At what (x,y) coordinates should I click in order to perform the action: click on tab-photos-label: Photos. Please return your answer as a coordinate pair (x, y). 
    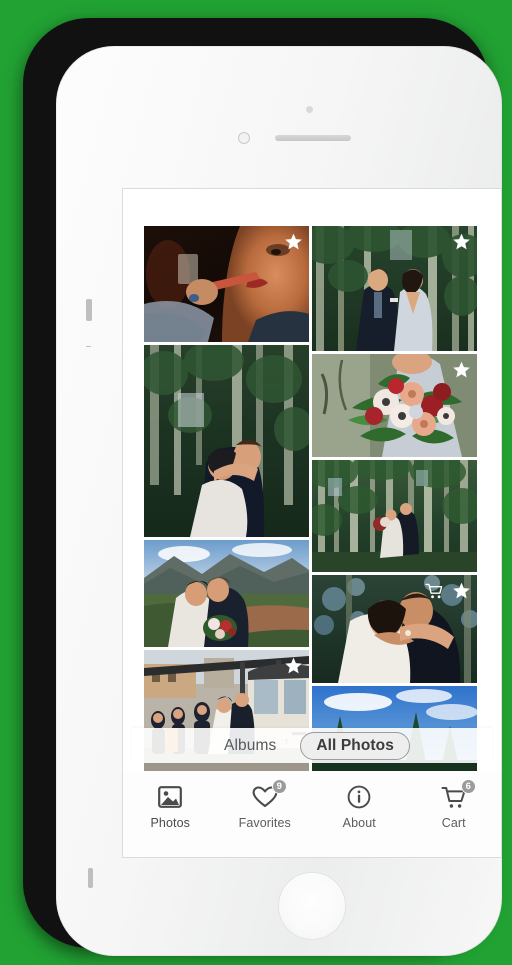
    Looking at the image, I should click on (170, 823).